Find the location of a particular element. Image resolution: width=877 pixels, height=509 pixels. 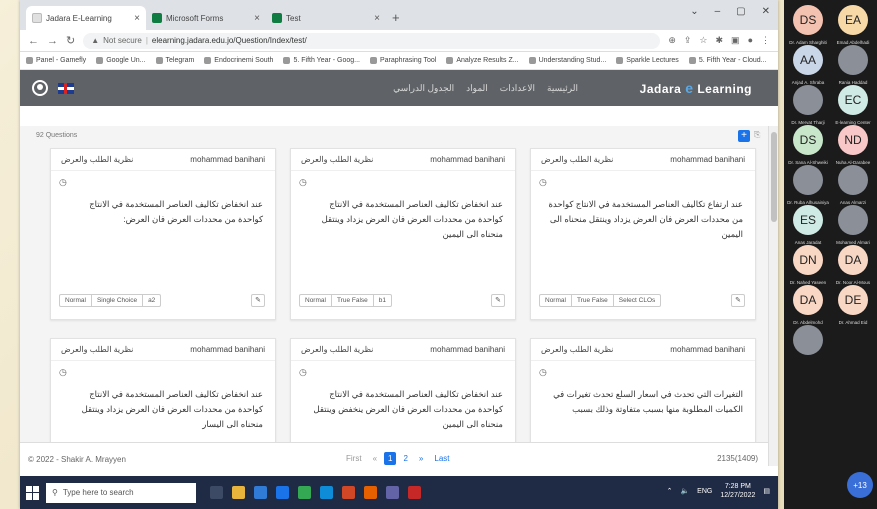

bookmark: Endocrinemi South is located at coordinates (238, 60).